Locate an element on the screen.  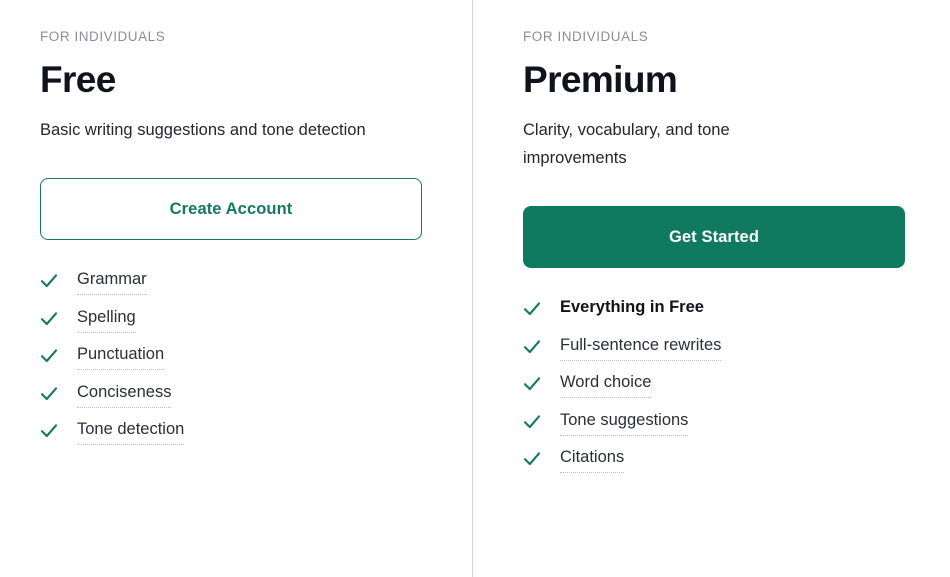
list-item: Word choice is located at coordinates (723, 390).